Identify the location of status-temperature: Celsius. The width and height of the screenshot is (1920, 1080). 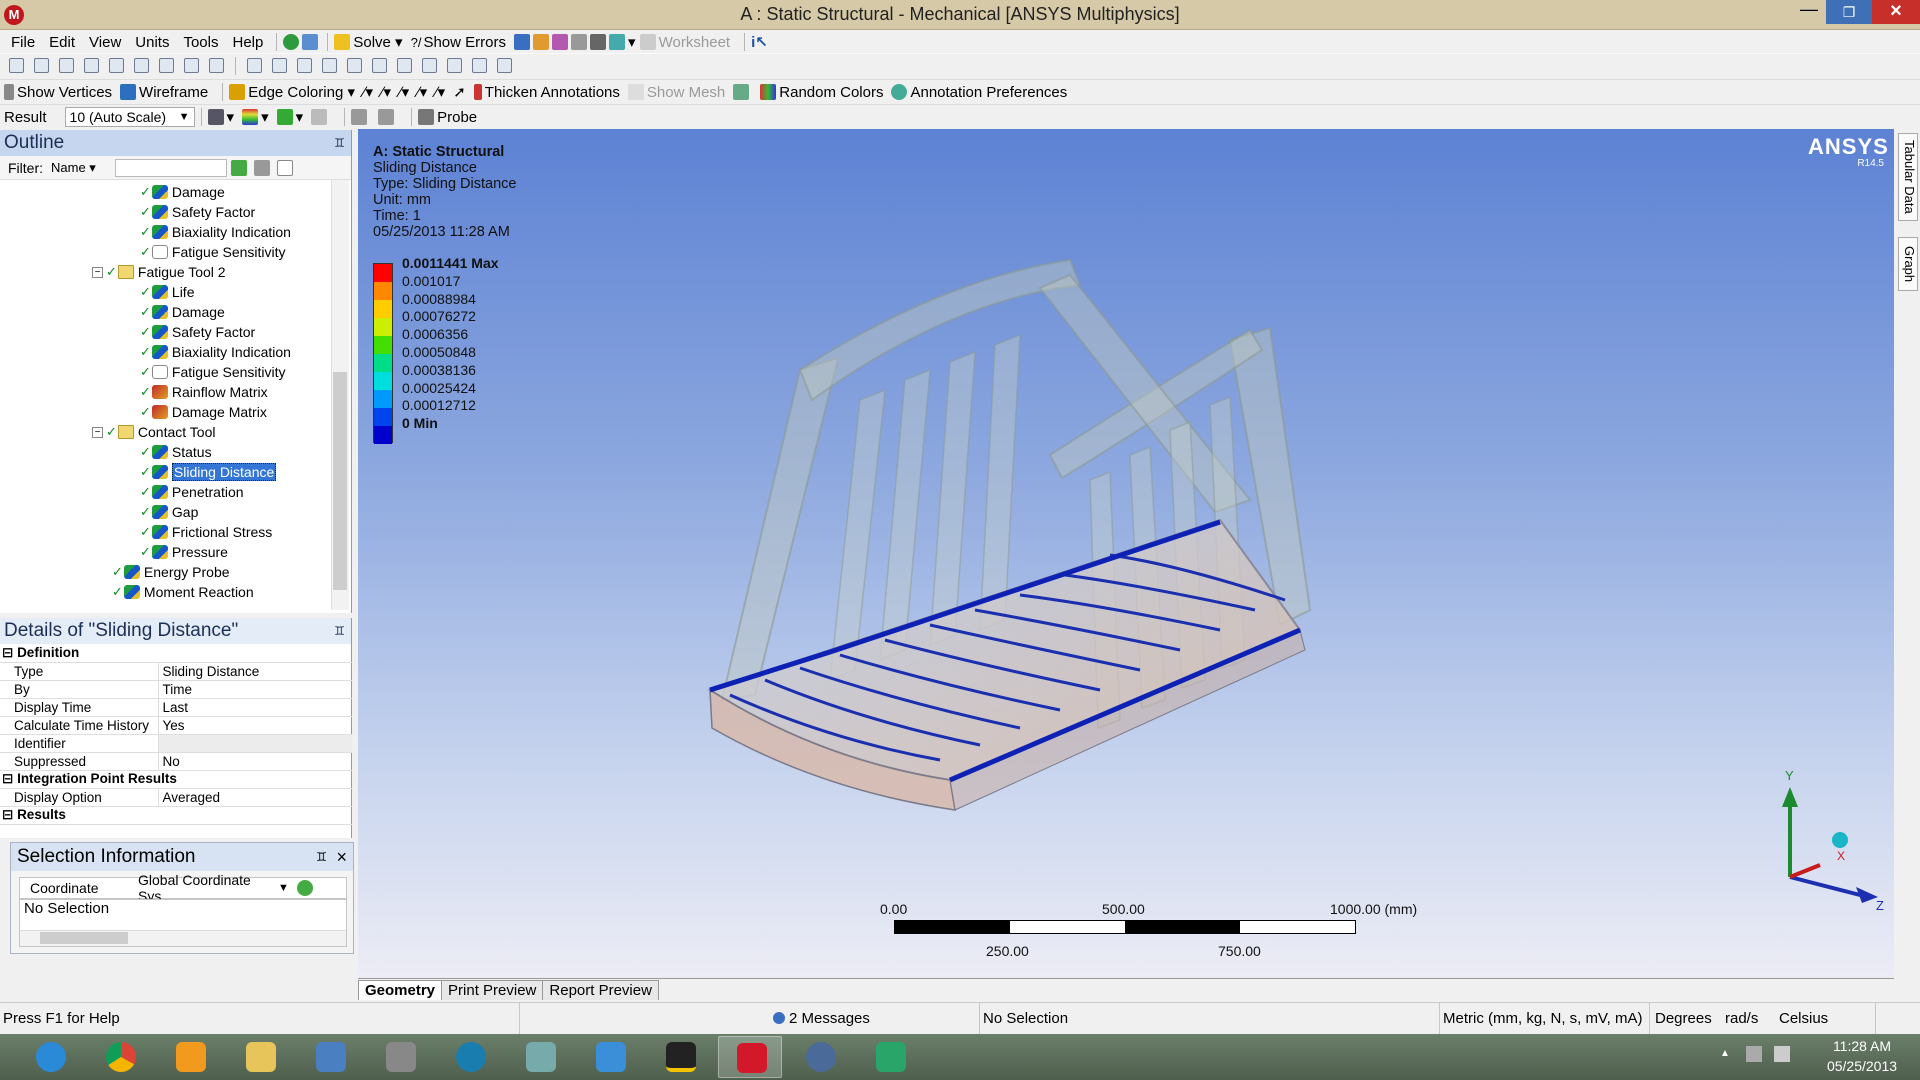
(1826, 1019).